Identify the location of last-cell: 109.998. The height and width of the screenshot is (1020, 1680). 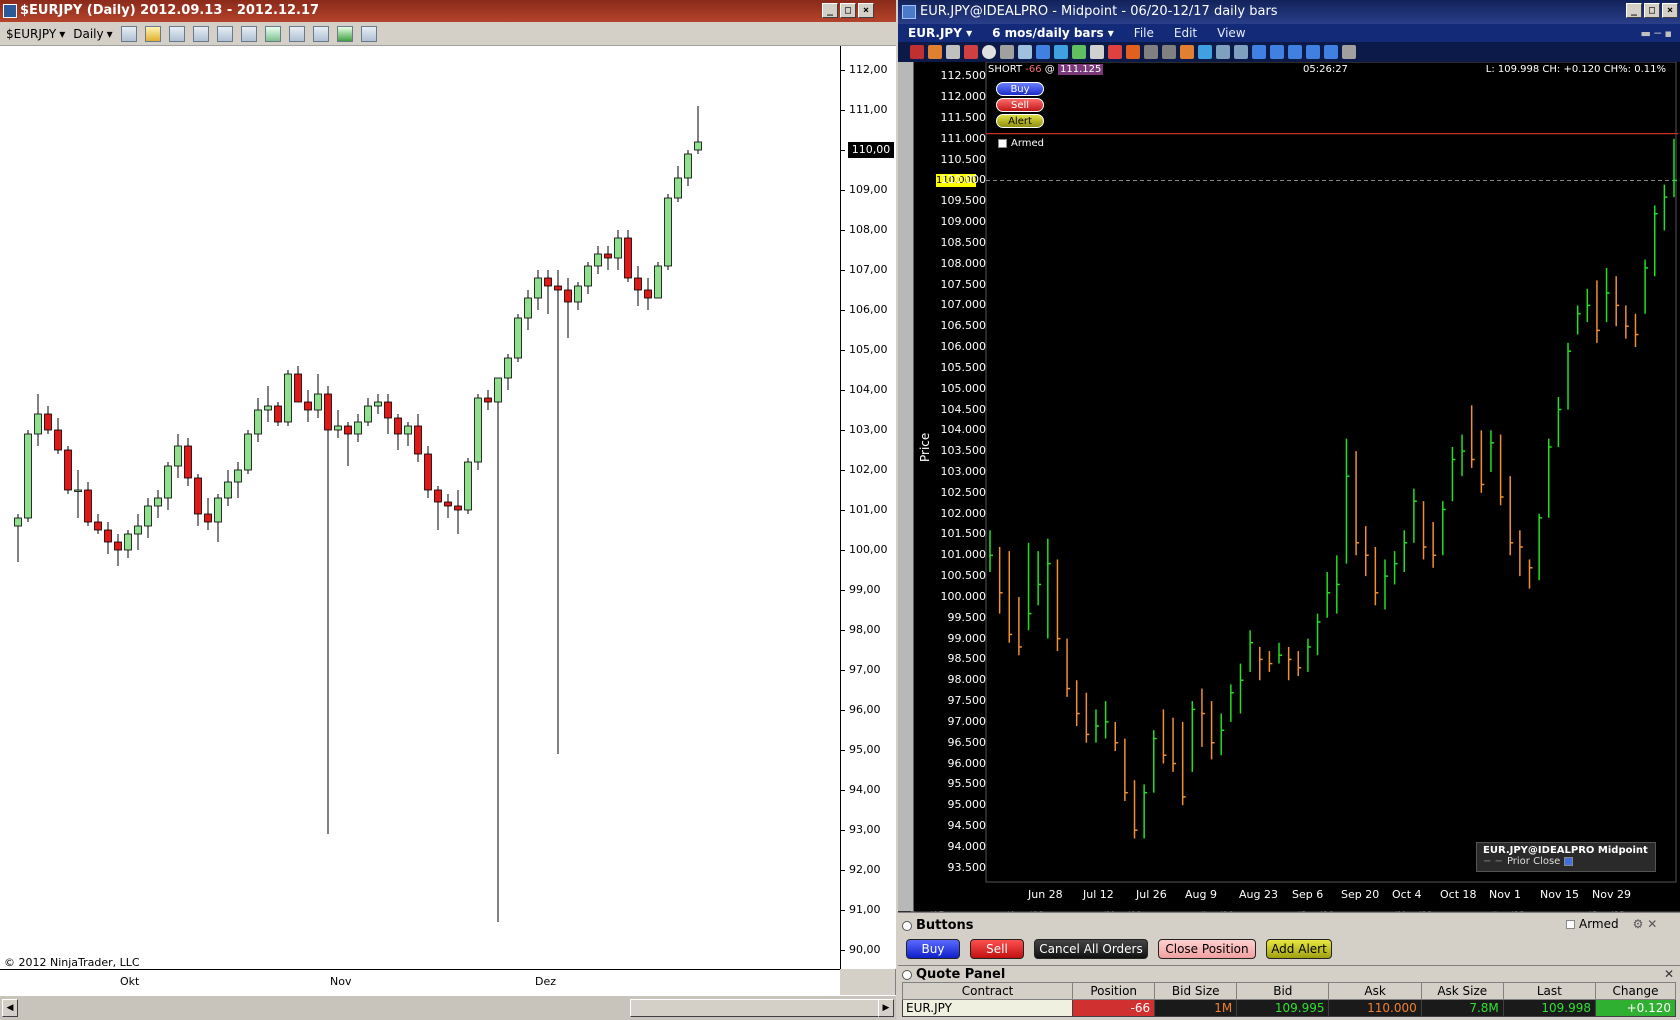
(1549, 1008).